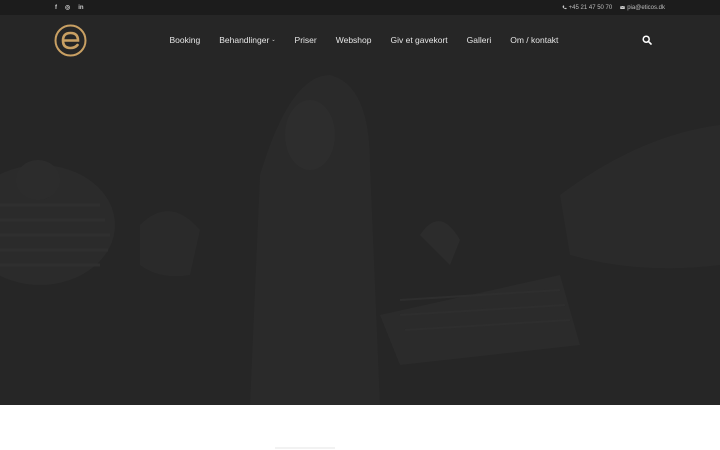 The image size is (720, 450). I want to click on top-bar: f ◎ in +45 21 47 50 70 pia@eticos.dk, so click(360, 7).